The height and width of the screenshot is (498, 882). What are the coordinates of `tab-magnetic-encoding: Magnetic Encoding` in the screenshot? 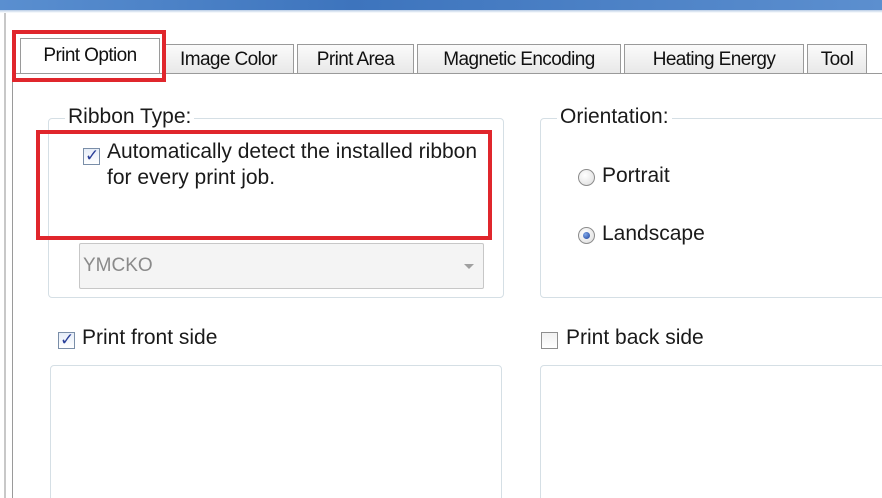 It's located at (519, 58).